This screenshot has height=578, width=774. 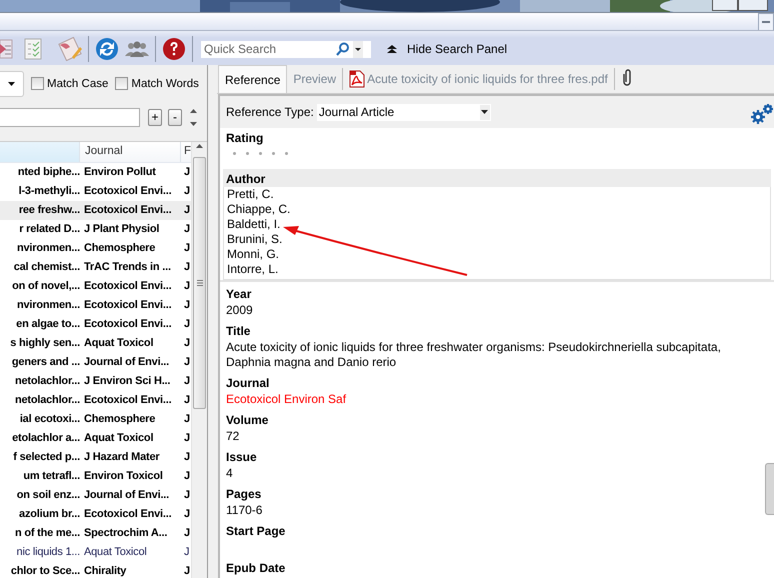 I want to click on reference-row: geners and ... Journal of Envi... J, so click(x=96, y=362).